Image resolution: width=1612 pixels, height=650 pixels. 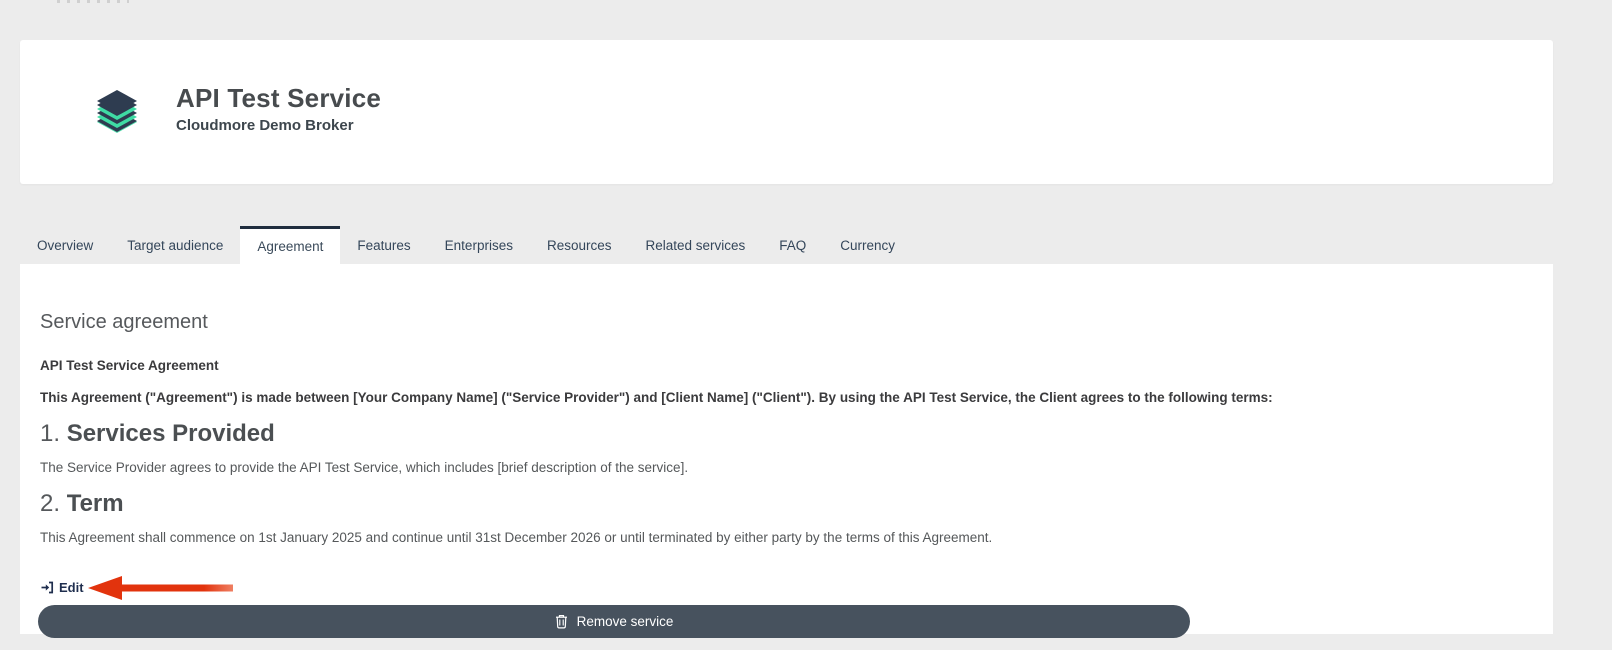 I want to click on section-2-name: Term, so click(x=95, y=503).